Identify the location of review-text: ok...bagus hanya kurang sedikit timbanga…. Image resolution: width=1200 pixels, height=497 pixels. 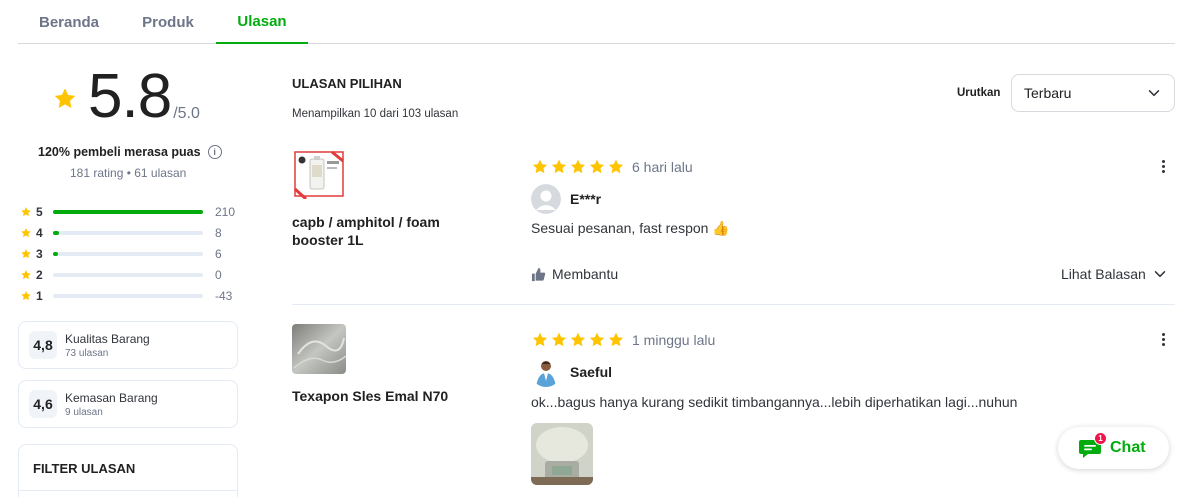
(774, 402).